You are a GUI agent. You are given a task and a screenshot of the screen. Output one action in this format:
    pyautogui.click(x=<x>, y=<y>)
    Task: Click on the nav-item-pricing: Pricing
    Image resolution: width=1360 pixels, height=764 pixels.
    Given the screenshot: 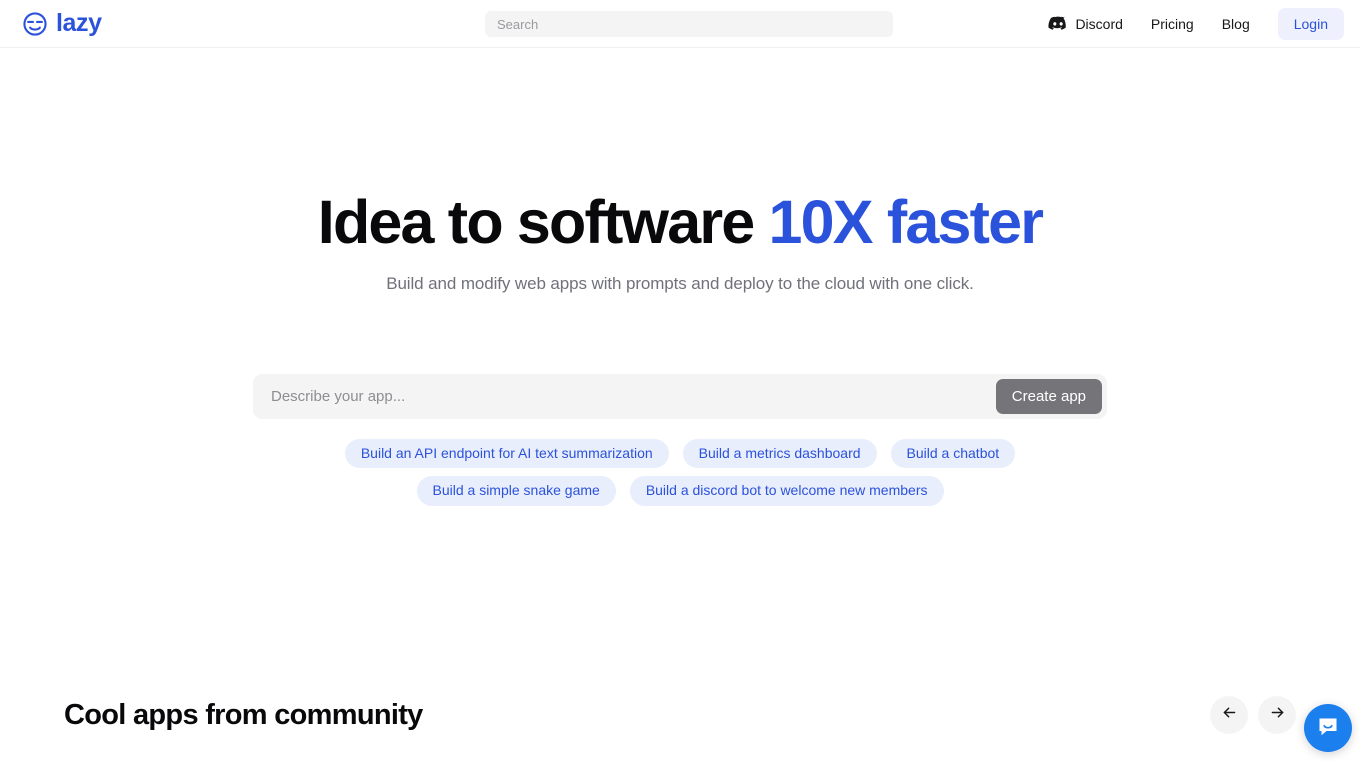 What is the action you would take?
    pyautogui.click(x=1172, y=24)
    